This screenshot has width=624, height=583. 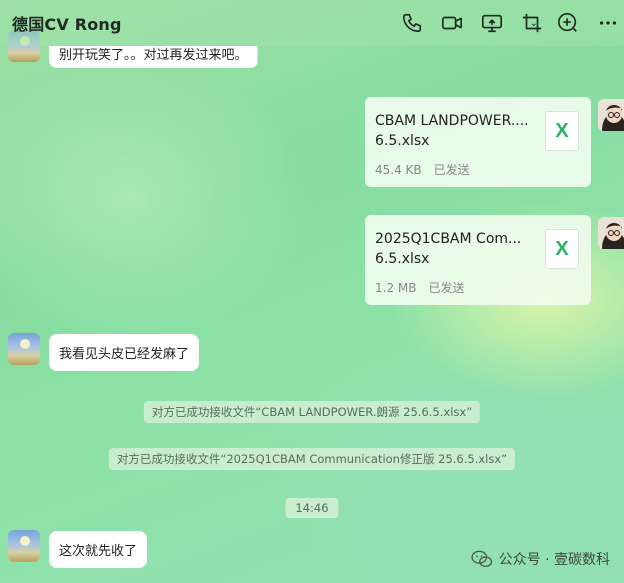 I want to click on chat-header: 德国CV Rong ⌄, so click(x=312, y=23).